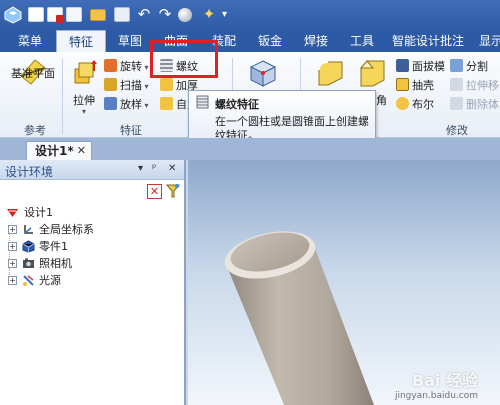 This screenshot has height=405, width=500. I want to click on revolve-icon, so click(110, 65).